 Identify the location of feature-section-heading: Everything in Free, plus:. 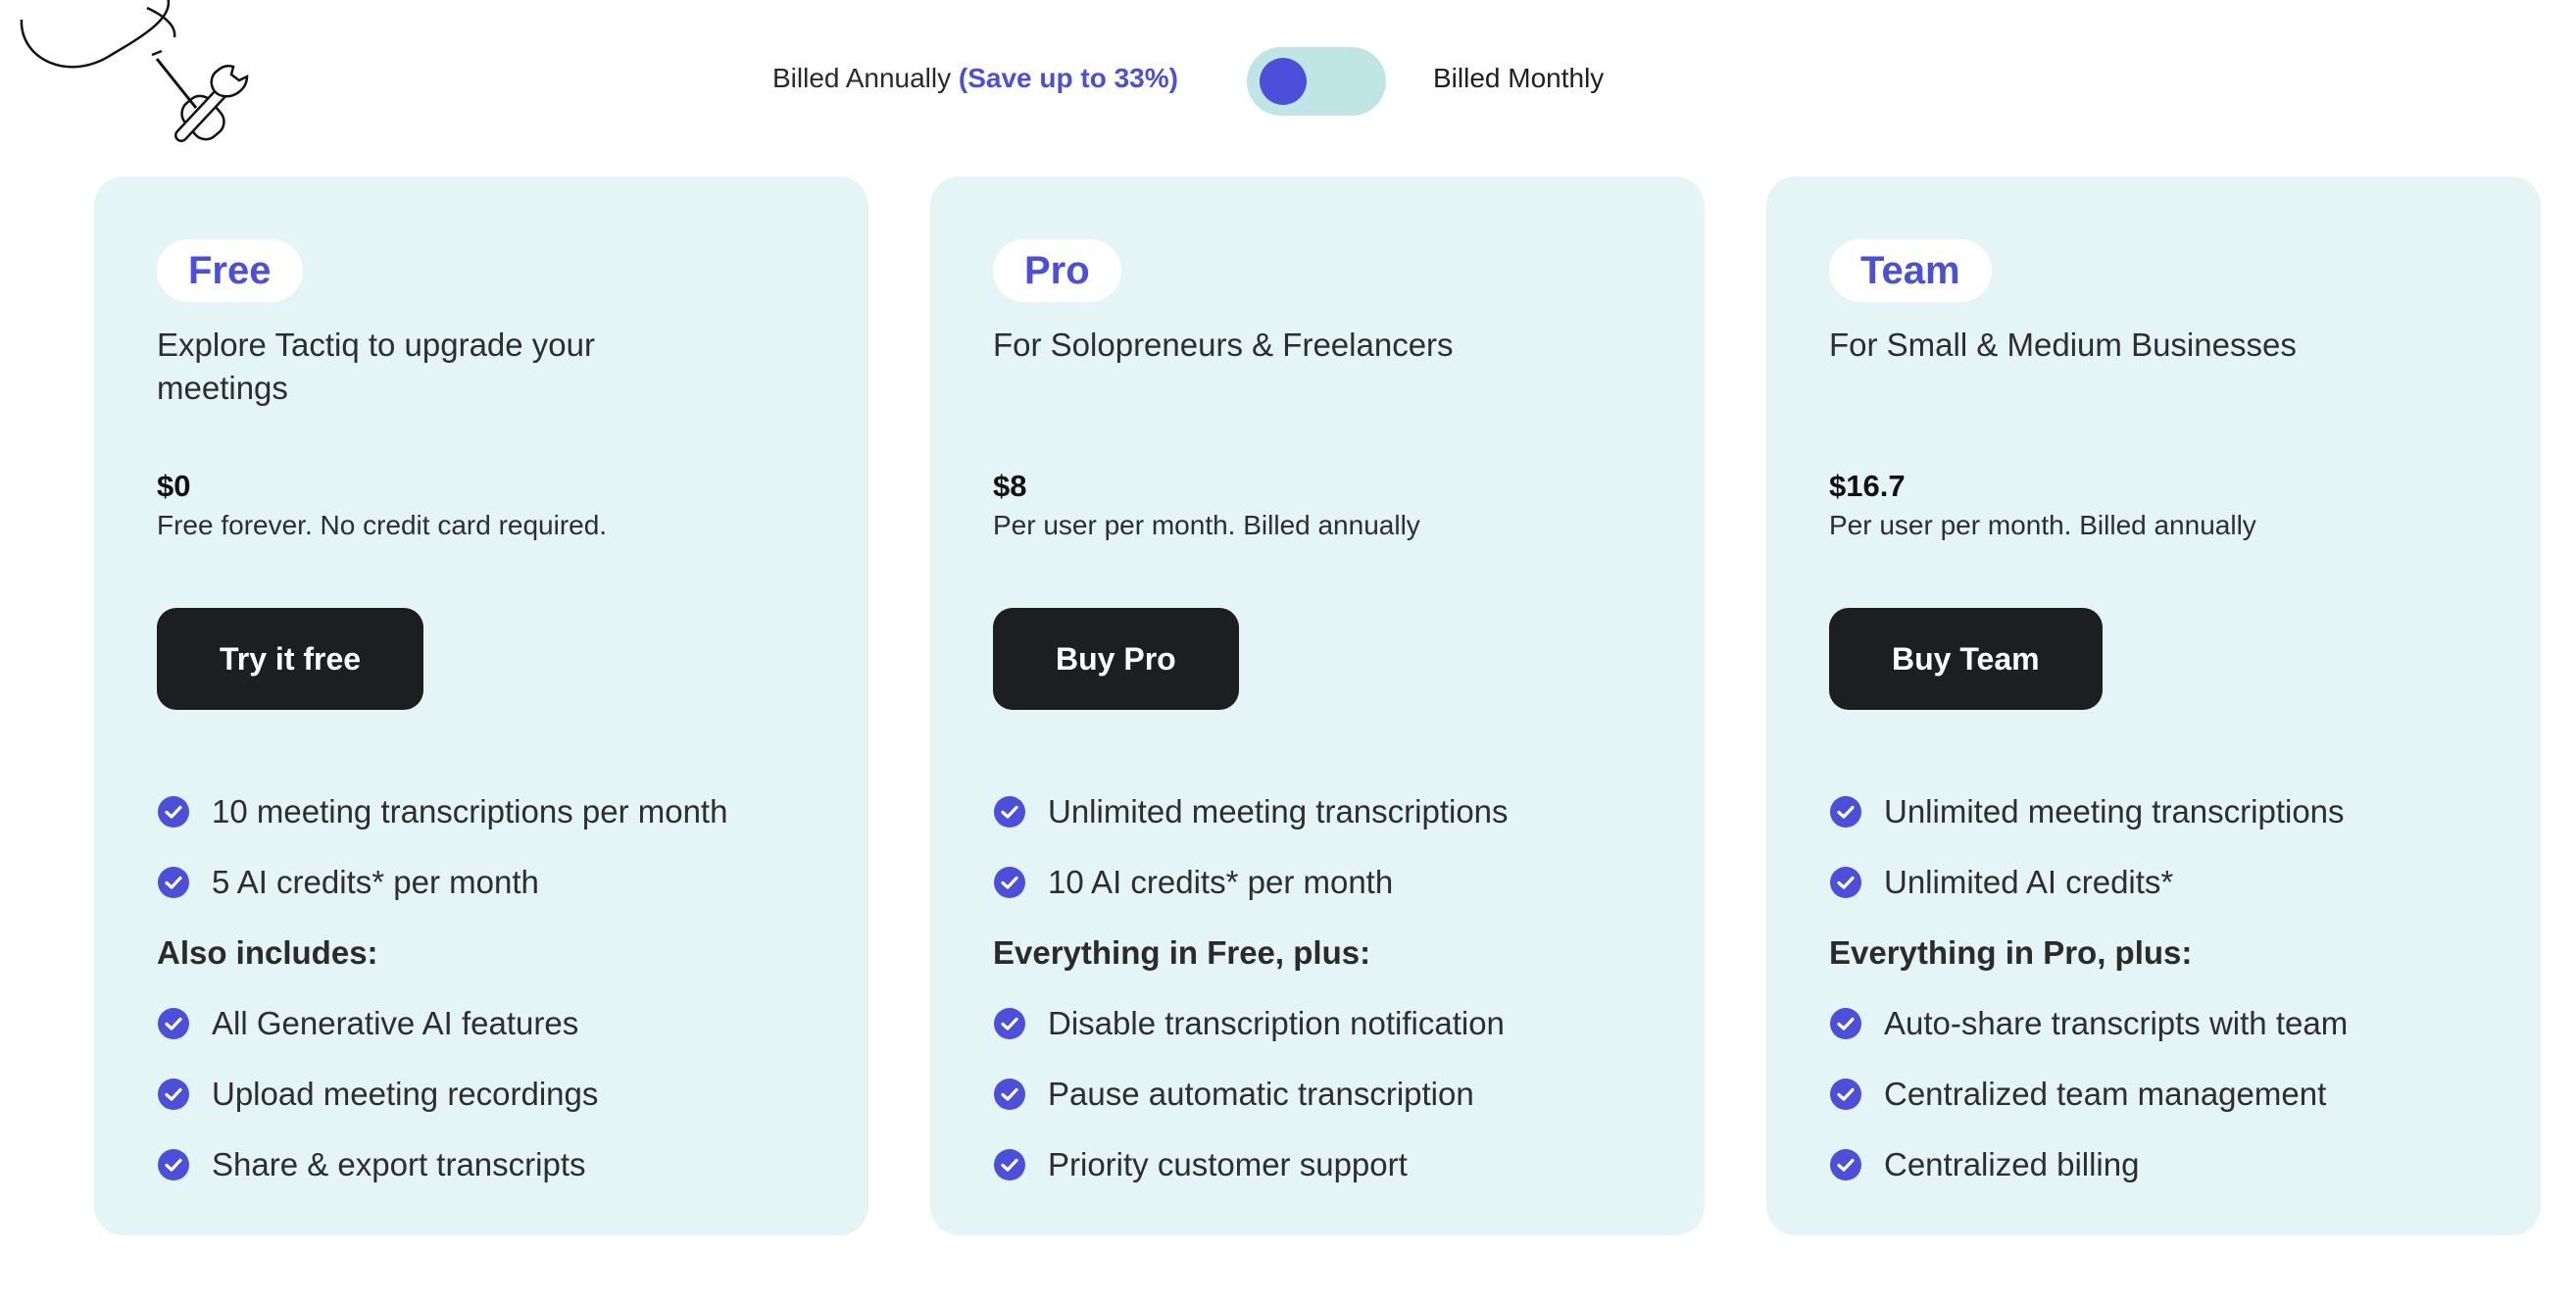
(1326, 953).